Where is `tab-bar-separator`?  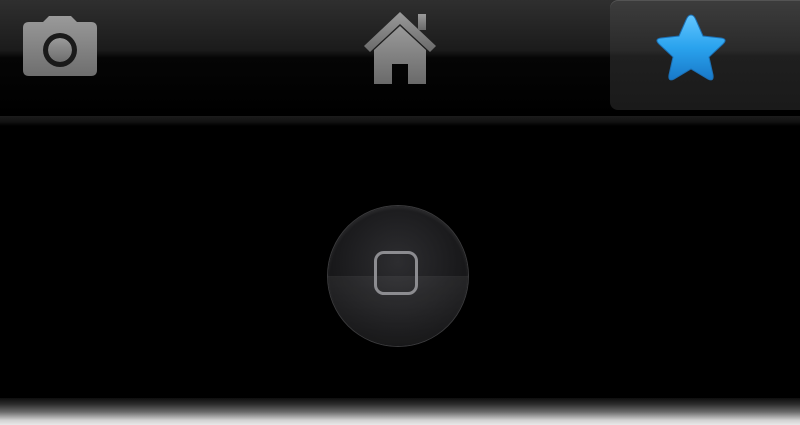
tab-bar-separator is located at coordinates (400, 121).